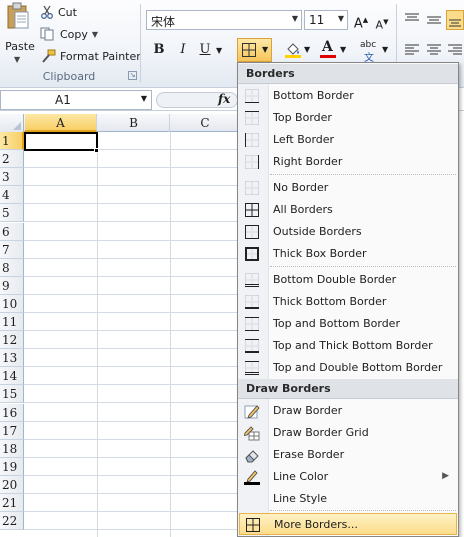  Describe the element at coordinates (183, 50) in the screenshot. I see `italic-button: I` at that location.